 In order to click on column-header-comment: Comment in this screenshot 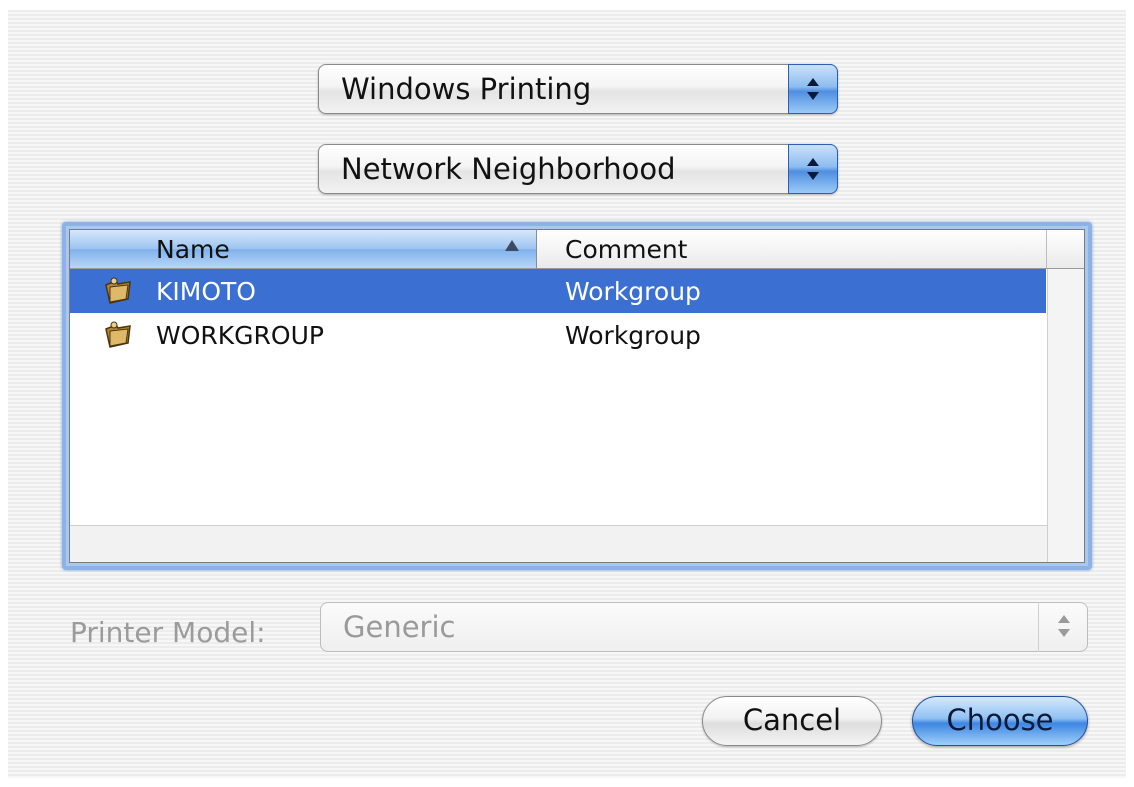, I will do `click(792, 249)`.